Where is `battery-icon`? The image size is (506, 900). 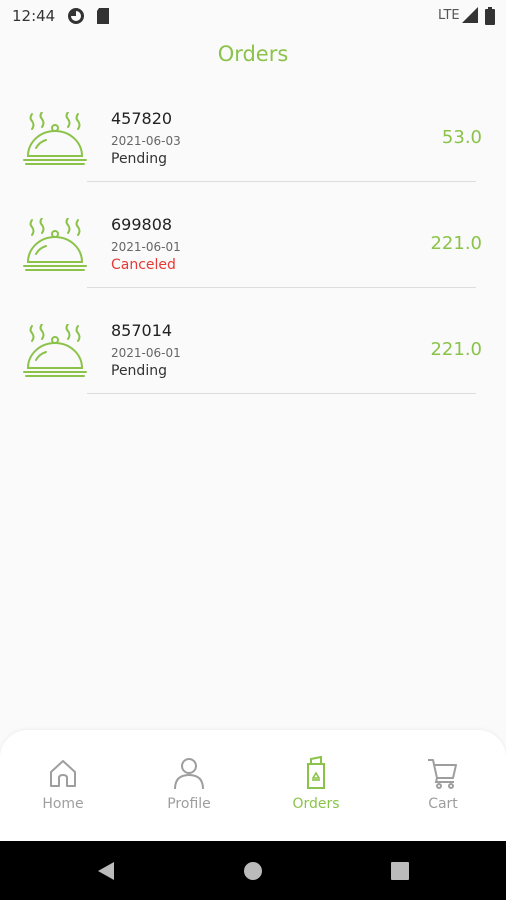
battery-icon is located at coordinates (490, 16).